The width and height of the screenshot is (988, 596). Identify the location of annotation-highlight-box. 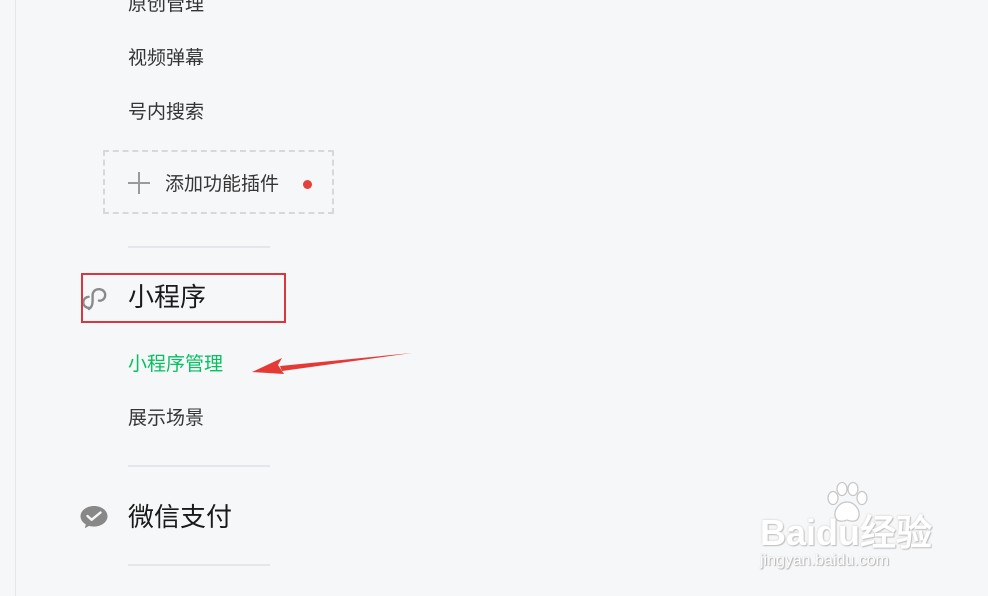
(183, 298).